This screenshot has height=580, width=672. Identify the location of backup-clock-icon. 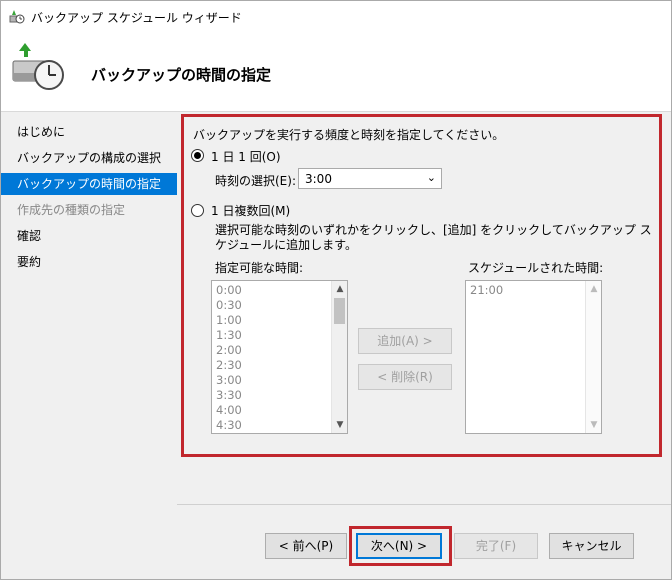
(38, 66).